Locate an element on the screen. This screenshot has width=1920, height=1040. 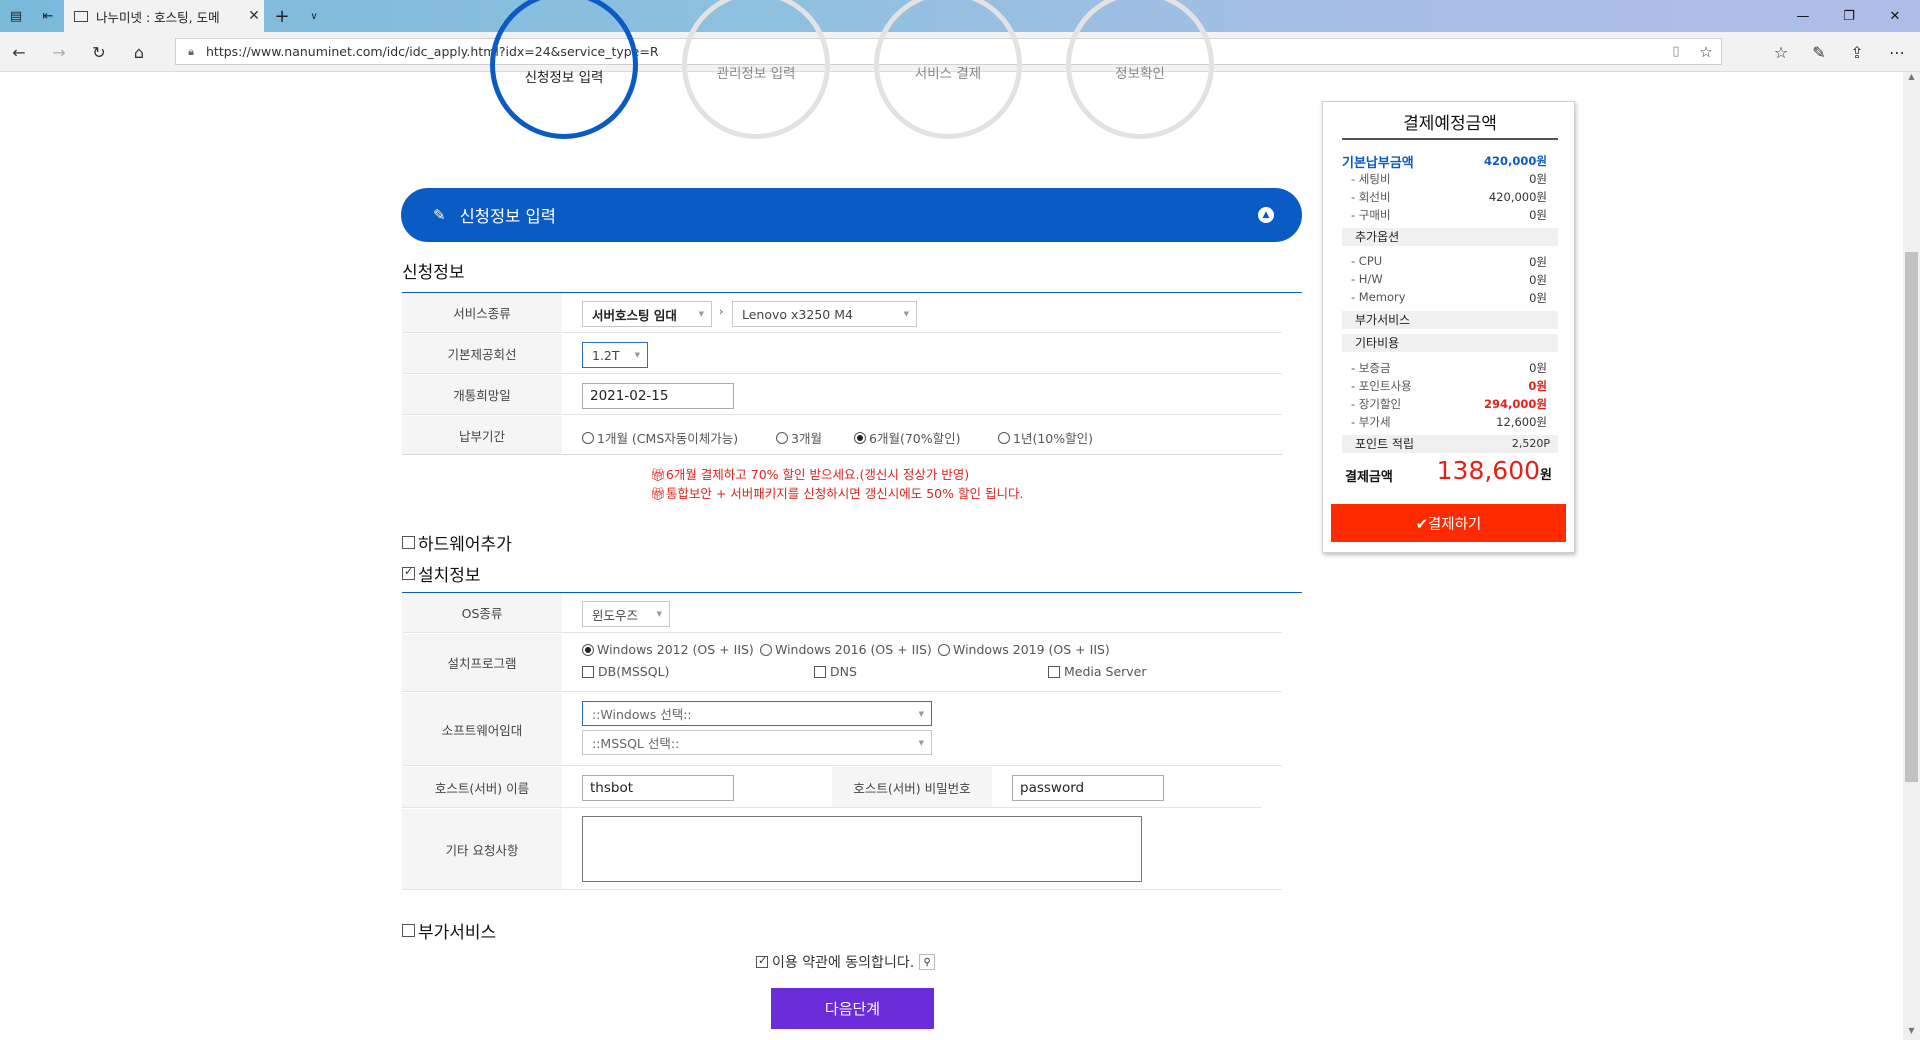
points-value: 2,520P is located at coordinates (1530, 443).